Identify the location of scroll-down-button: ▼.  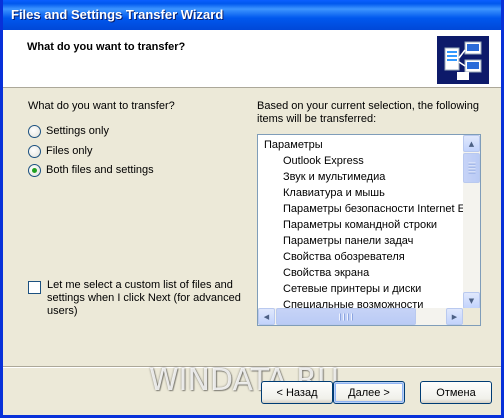
(471, 300).